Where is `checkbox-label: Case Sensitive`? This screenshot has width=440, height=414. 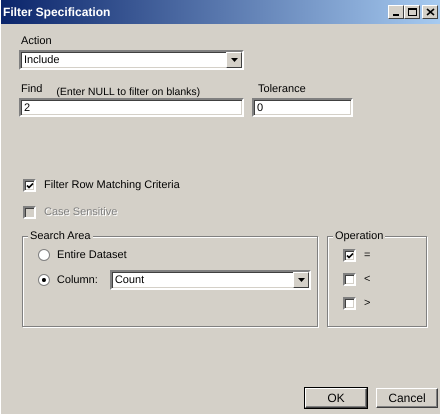 checkbox-label: Case Sensitive is located at coordinates (81, 212).